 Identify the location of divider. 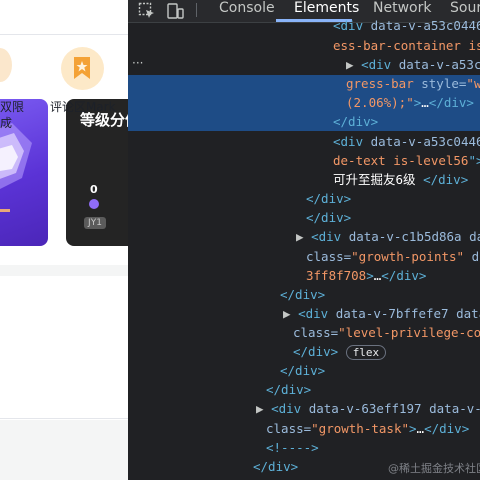
(64, 418).